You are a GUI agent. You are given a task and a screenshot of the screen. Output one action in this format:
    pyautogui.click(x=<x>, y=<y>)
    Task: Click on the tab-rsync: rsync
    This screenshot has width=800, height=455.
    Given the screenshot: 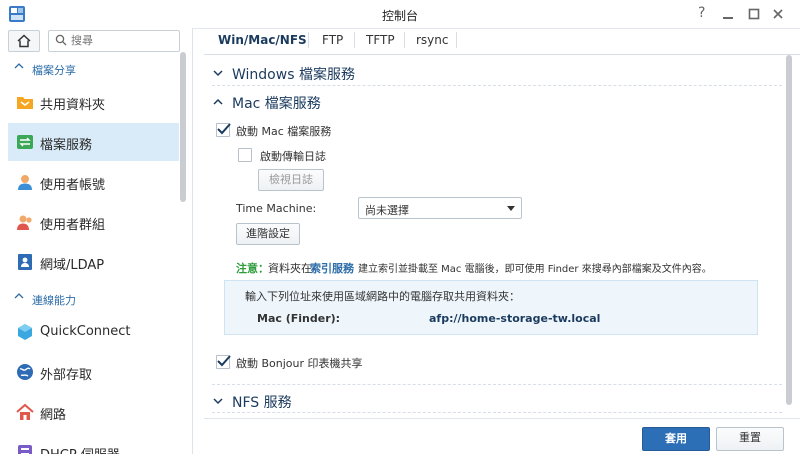 What is the action you would take?
    pyautogui.click(x=432, y=40)
    